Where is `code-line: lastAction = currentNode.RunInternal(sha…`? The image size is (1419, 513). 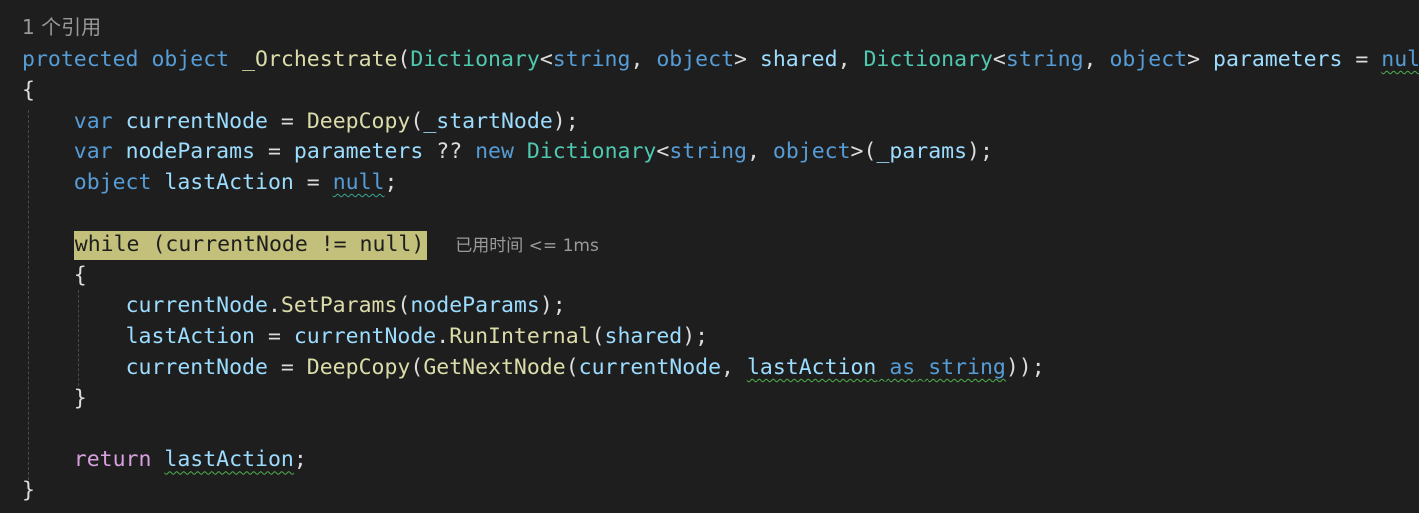 code-line: lastAction = currentNode.RunInternal(sha… is located at coordinates (365, 336).